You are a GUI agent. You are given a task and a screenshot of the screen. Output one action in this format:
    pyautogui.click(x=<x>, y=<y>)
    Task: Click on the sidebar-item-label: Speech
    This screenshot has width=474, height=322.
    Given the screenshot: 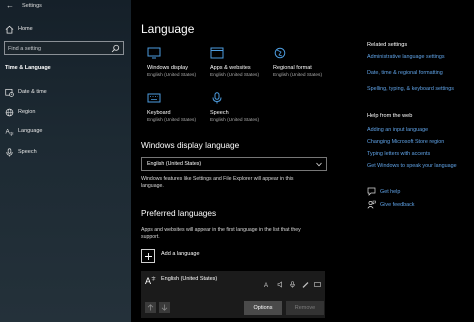 What is the action you would take?
    pyautogui.click(x=27, y=152)
    